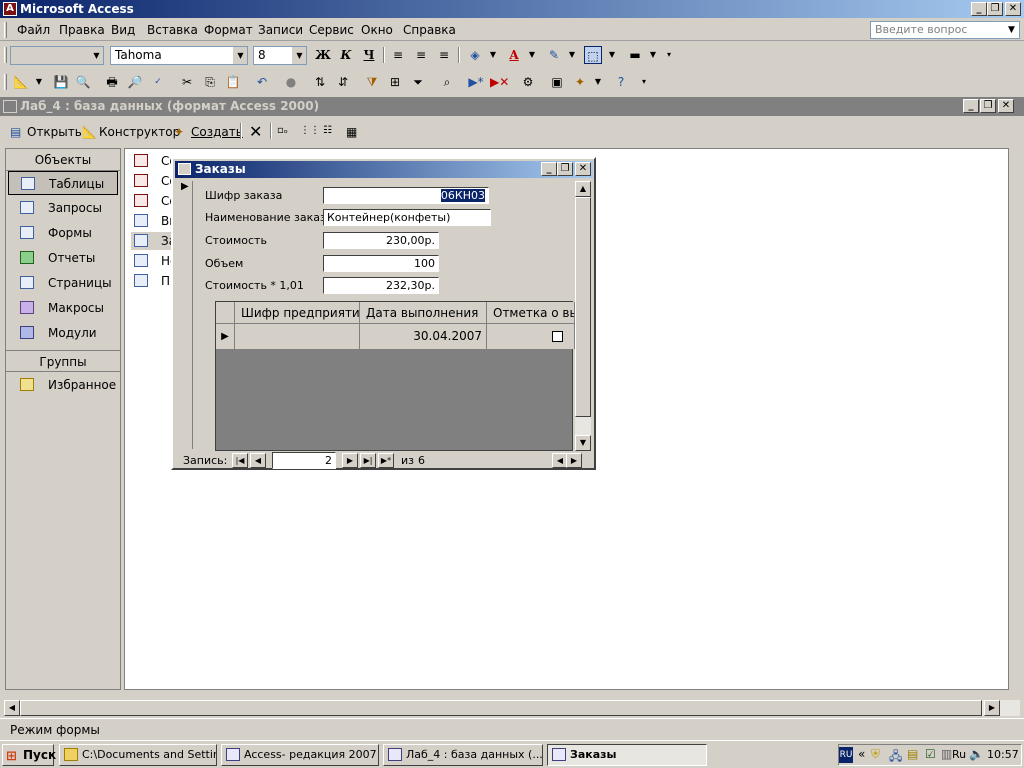  What do you see at coordinates (172, 30) in the screenshot?
I see `menu-insert: Вставка` at bounding box center [172, 30].